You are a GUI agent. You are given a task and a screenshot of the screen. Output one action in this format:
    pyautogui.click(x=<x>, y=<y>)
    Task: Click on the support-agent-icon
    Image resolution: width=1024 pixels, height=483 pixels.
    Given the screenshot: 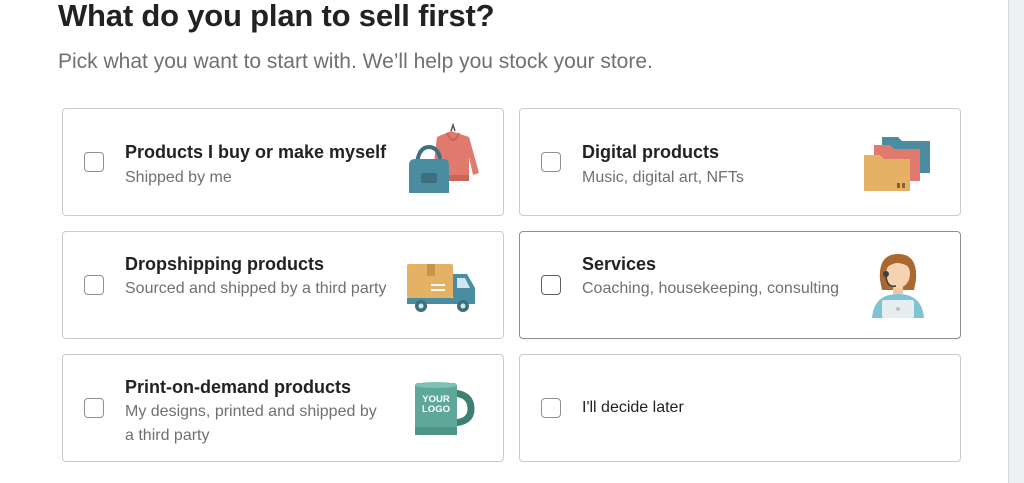 What is the action you would take?
    pyautogui.click(x=898, y=284)
    